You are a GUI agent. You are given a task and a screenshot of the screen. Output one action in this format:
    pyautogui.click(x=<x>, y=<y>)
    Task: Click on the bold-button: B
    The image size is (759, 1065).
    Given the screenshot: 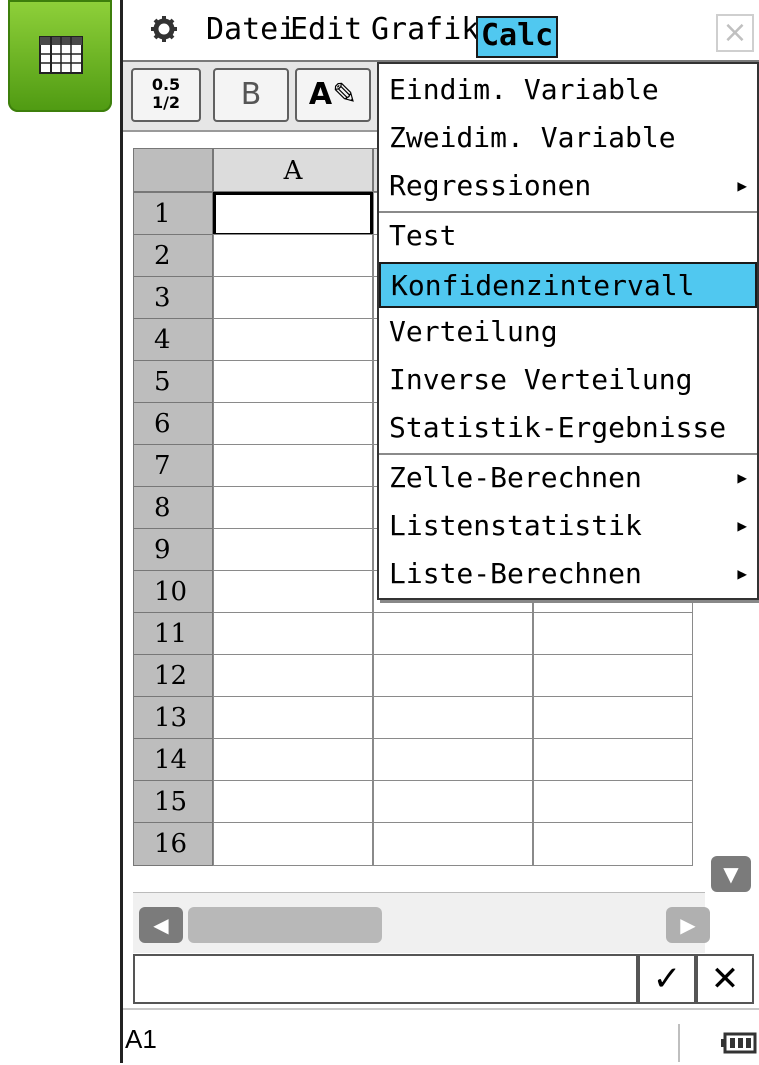 What is the action you would take?
    pyautogui.click(x=251, y=95)
    